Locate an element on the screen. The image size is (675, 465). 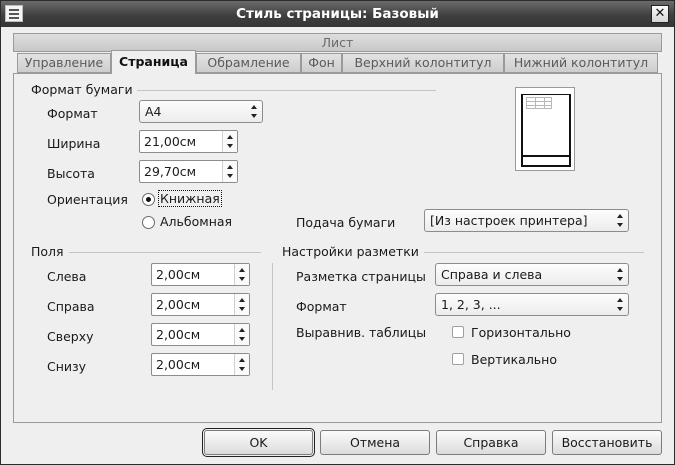
page-layout-value: Справа и слева is located at coordinates (492, 274).